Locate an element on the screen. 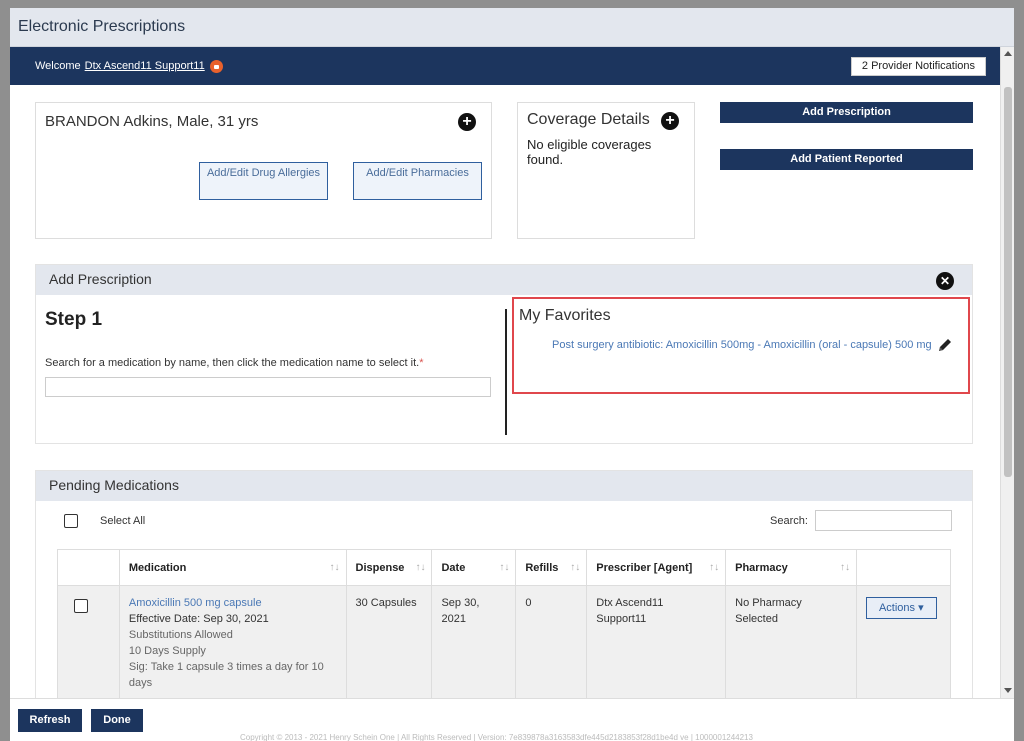 The width and height of the screenshot is (1024, 741). medication-link: Amoxicillin 500 mg capsule is located at coordinates (233, 603).